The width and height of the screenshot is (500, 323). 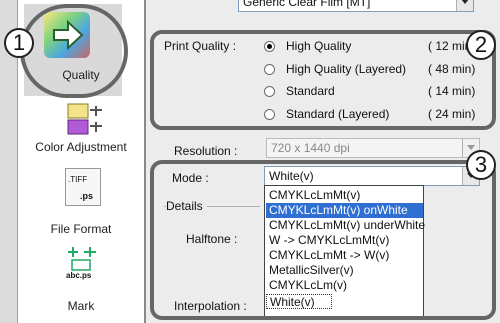 I want to click on resolution-combo: 720 x 1440 dpi, so click(x=373, y=148).